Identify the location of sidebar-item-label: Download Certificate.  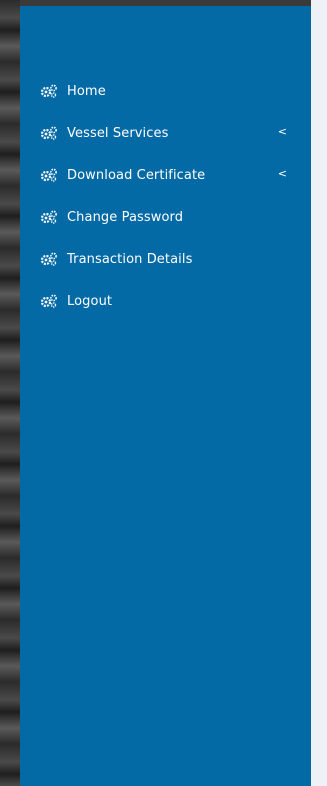
(136, 175).